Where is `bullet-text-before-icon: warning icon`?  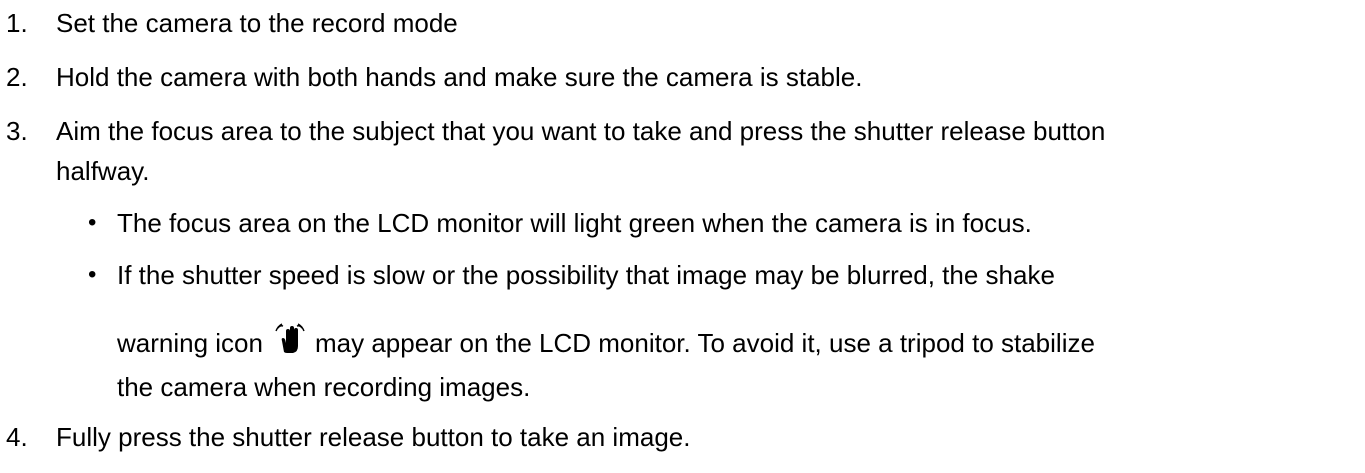 bullet-text-before-icon: warning icon is located at coordinates (190, 343).